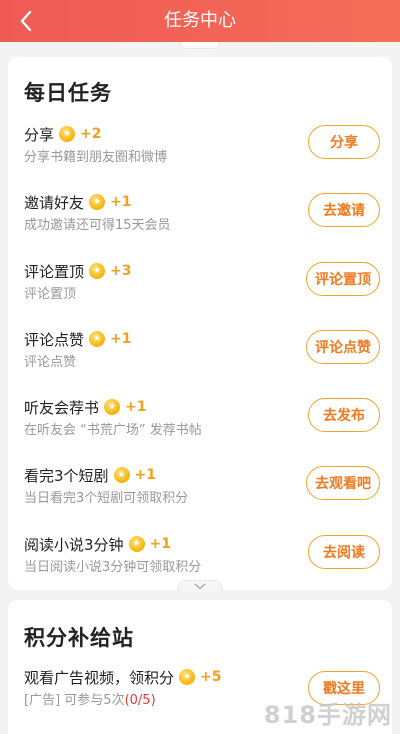  Describe the element at coordinates (200, 147) in the screenshot. I see `task-item-share: 分享 ★ +2 分享书籍到朋友圈和微博 分享` at that location.